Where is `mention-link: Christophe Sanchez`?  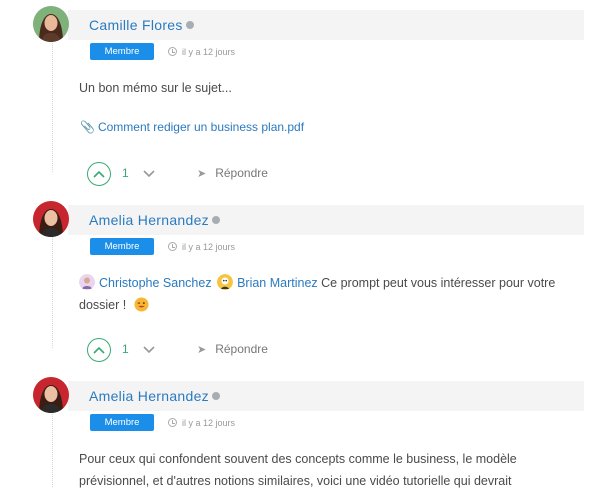
mention-link: Christophe Sanchez is located at coordinates (155, 283).